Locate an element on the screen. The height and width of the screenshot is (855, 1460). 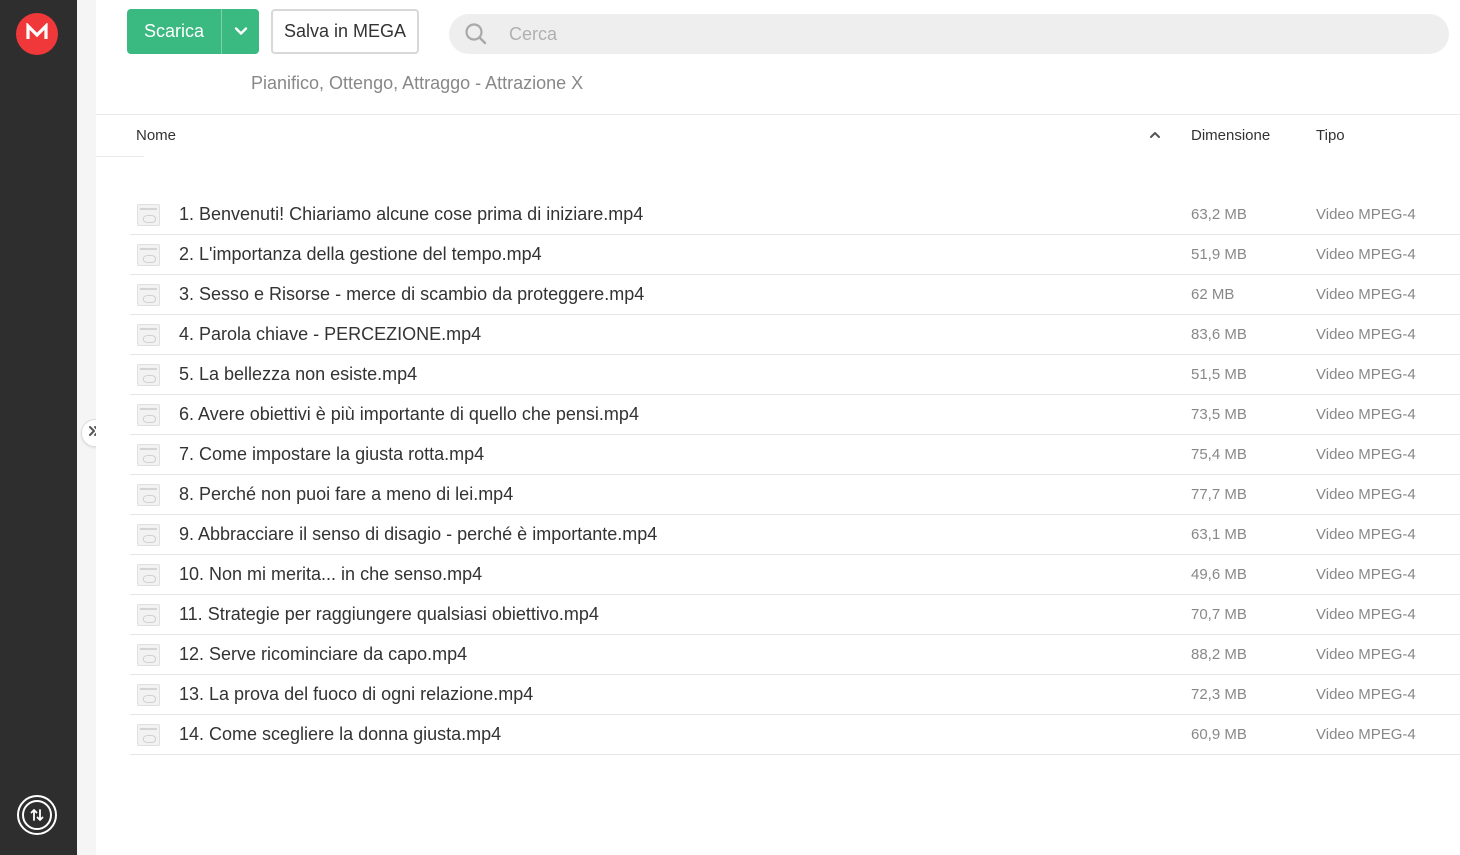
search-input is located at coordinates (959, 34).